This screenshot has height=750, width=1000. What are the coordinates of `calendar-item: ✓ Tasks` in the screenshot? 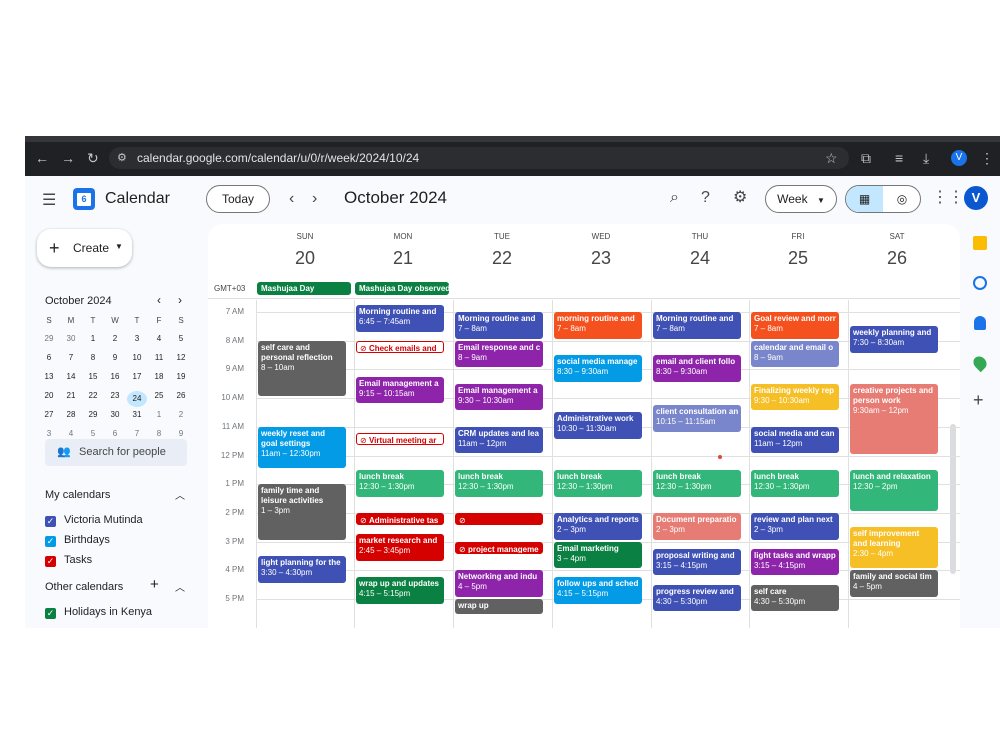 It's located at (68, 560).